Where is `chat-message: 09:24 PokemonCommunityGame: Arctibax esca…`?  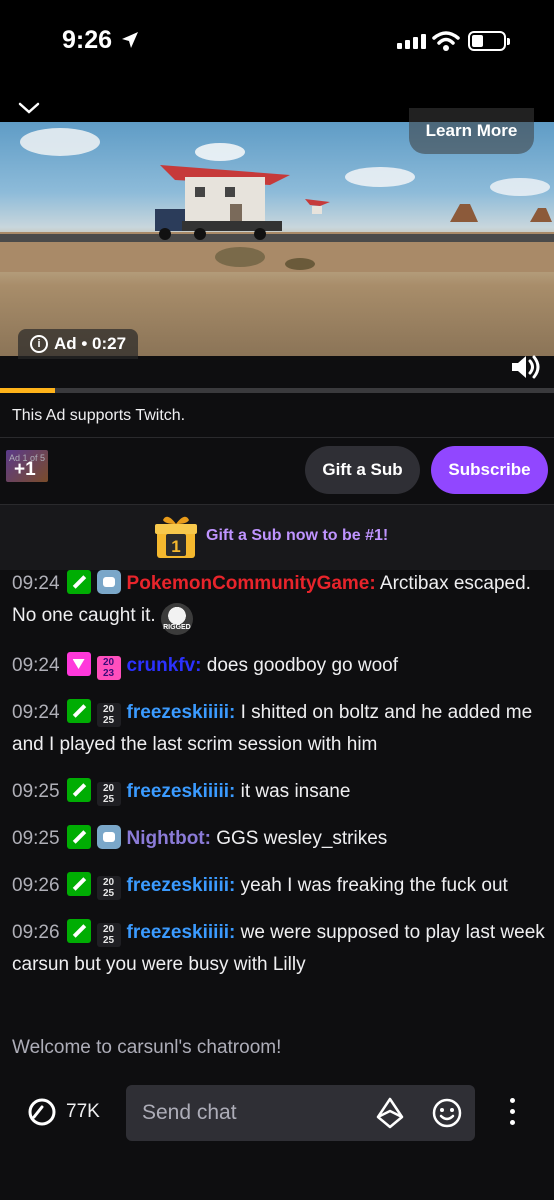
chat-message: 09:24 PokemonCommunityGame: Arctibax esca… is located at coordinates (279, 601).